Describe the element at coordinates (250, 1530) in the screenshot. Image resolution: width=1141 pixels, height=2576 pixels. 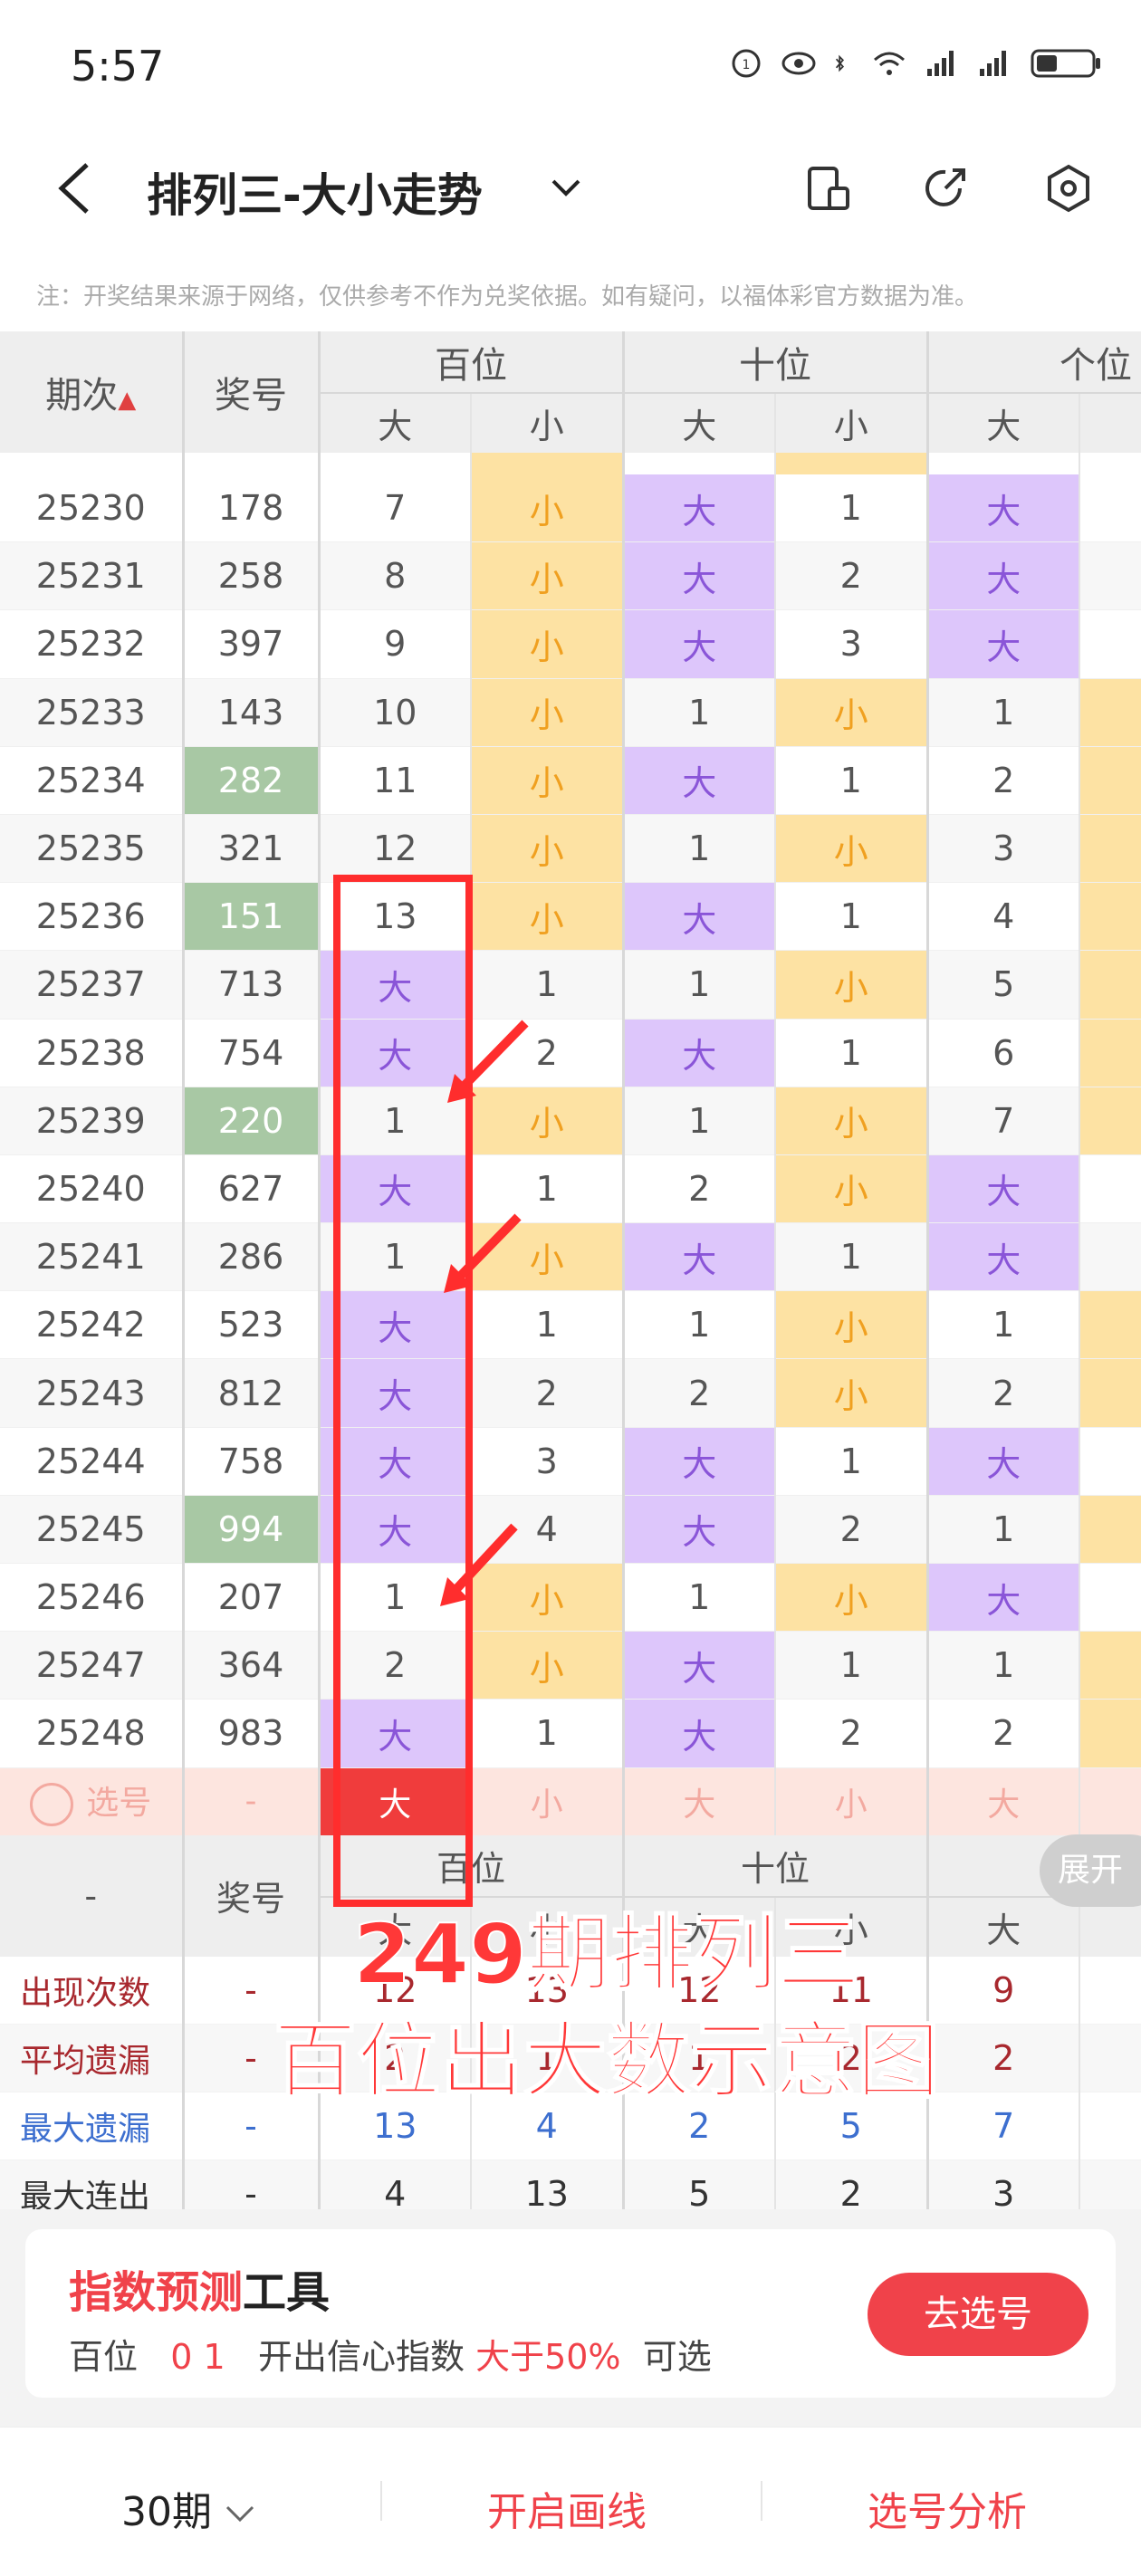
I see `number-cell: 994` at that location.